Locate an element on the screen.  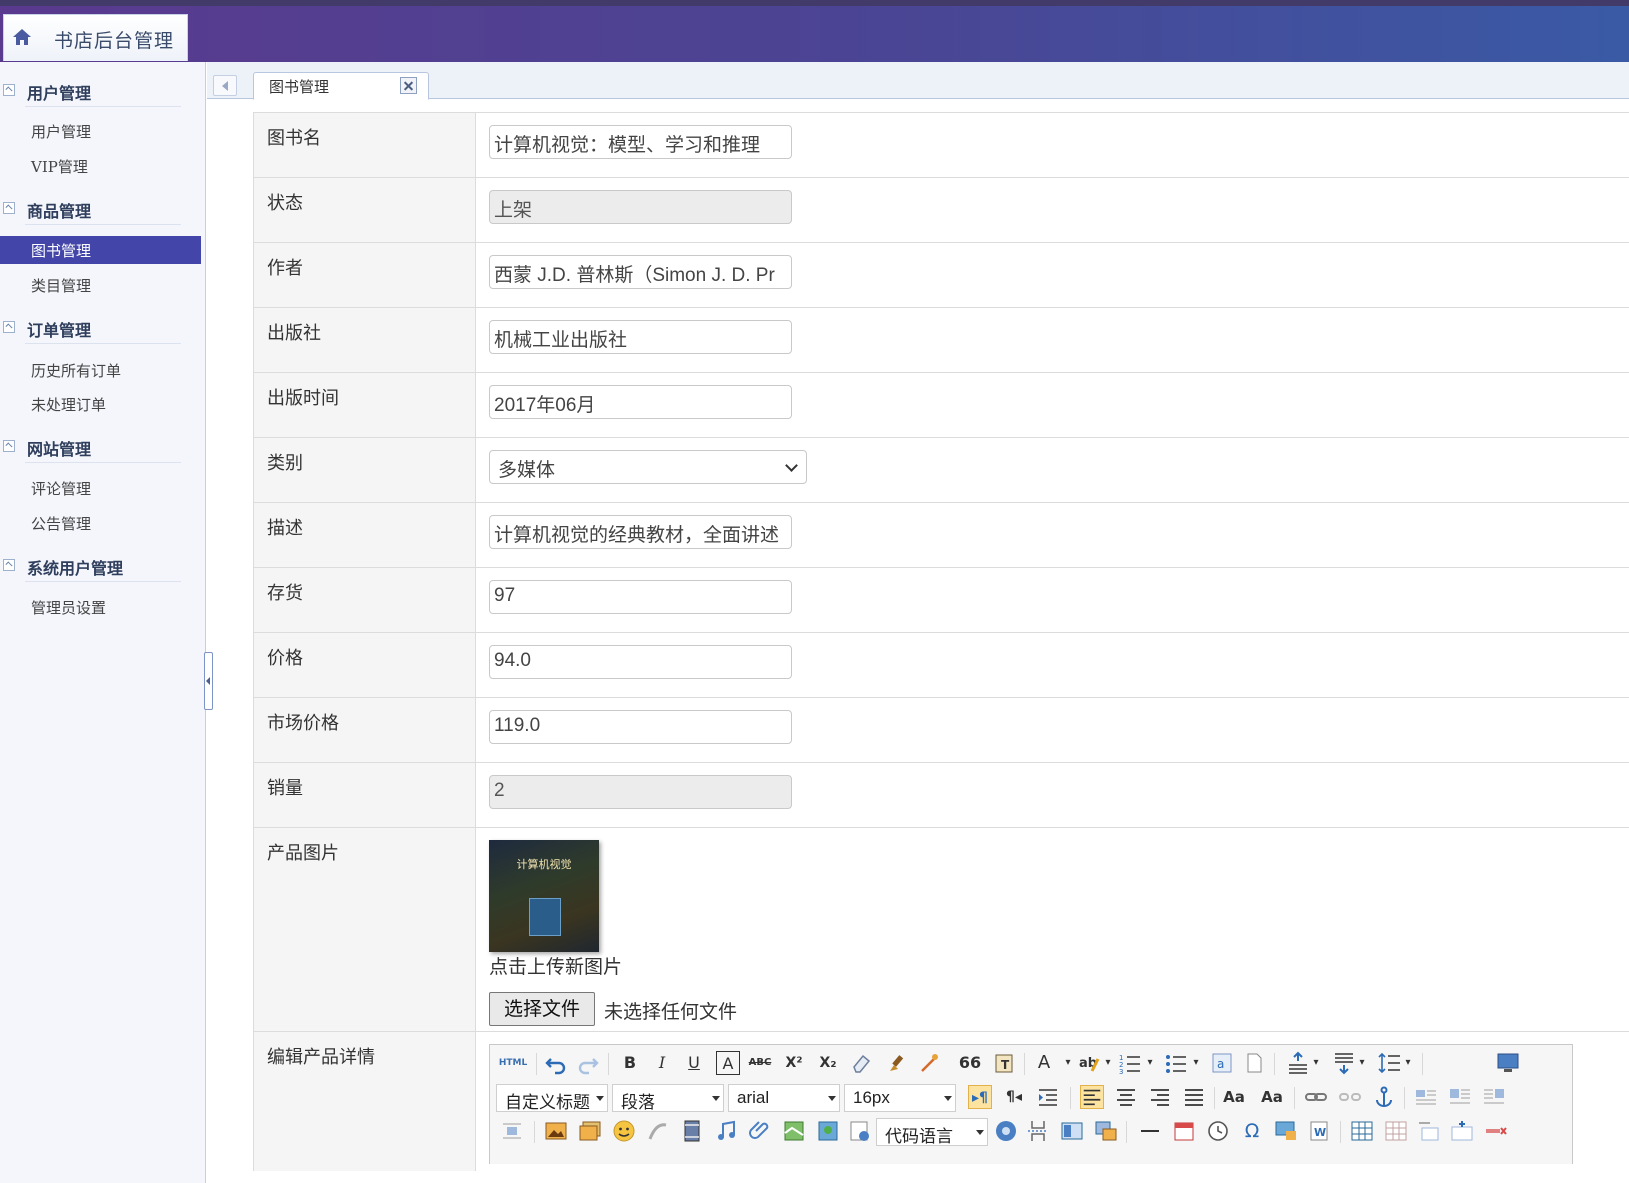
align-center-icon is located at coordinates (1126, 1097).